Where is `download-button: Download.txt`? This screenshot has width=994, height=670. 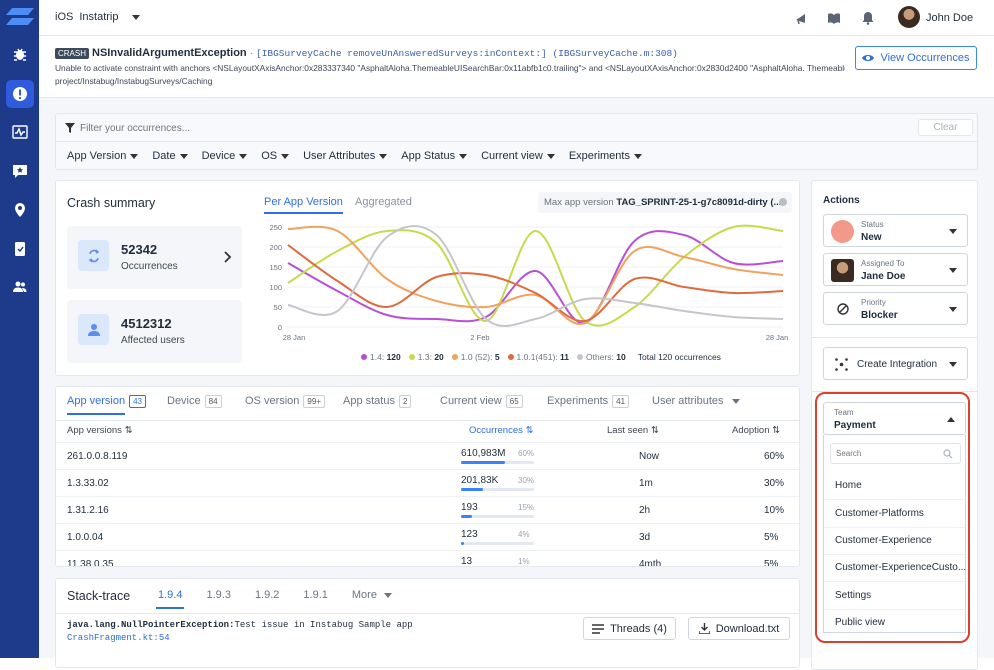 download-button: Download.txt is located at coordinates (739, 628).